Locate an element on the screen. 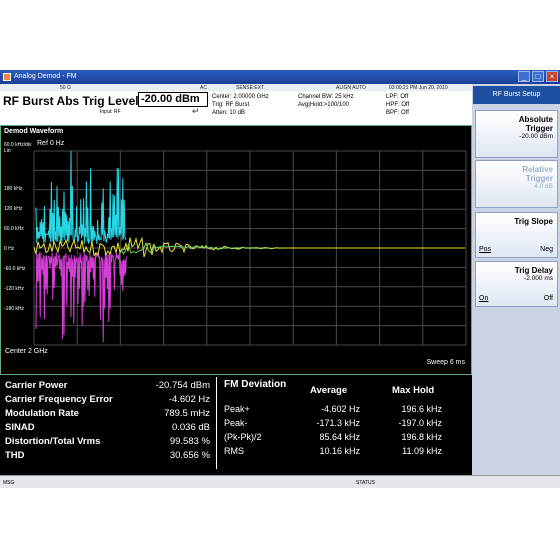  y-tick-label: -180 kHz is located at coordinates (14, 309).